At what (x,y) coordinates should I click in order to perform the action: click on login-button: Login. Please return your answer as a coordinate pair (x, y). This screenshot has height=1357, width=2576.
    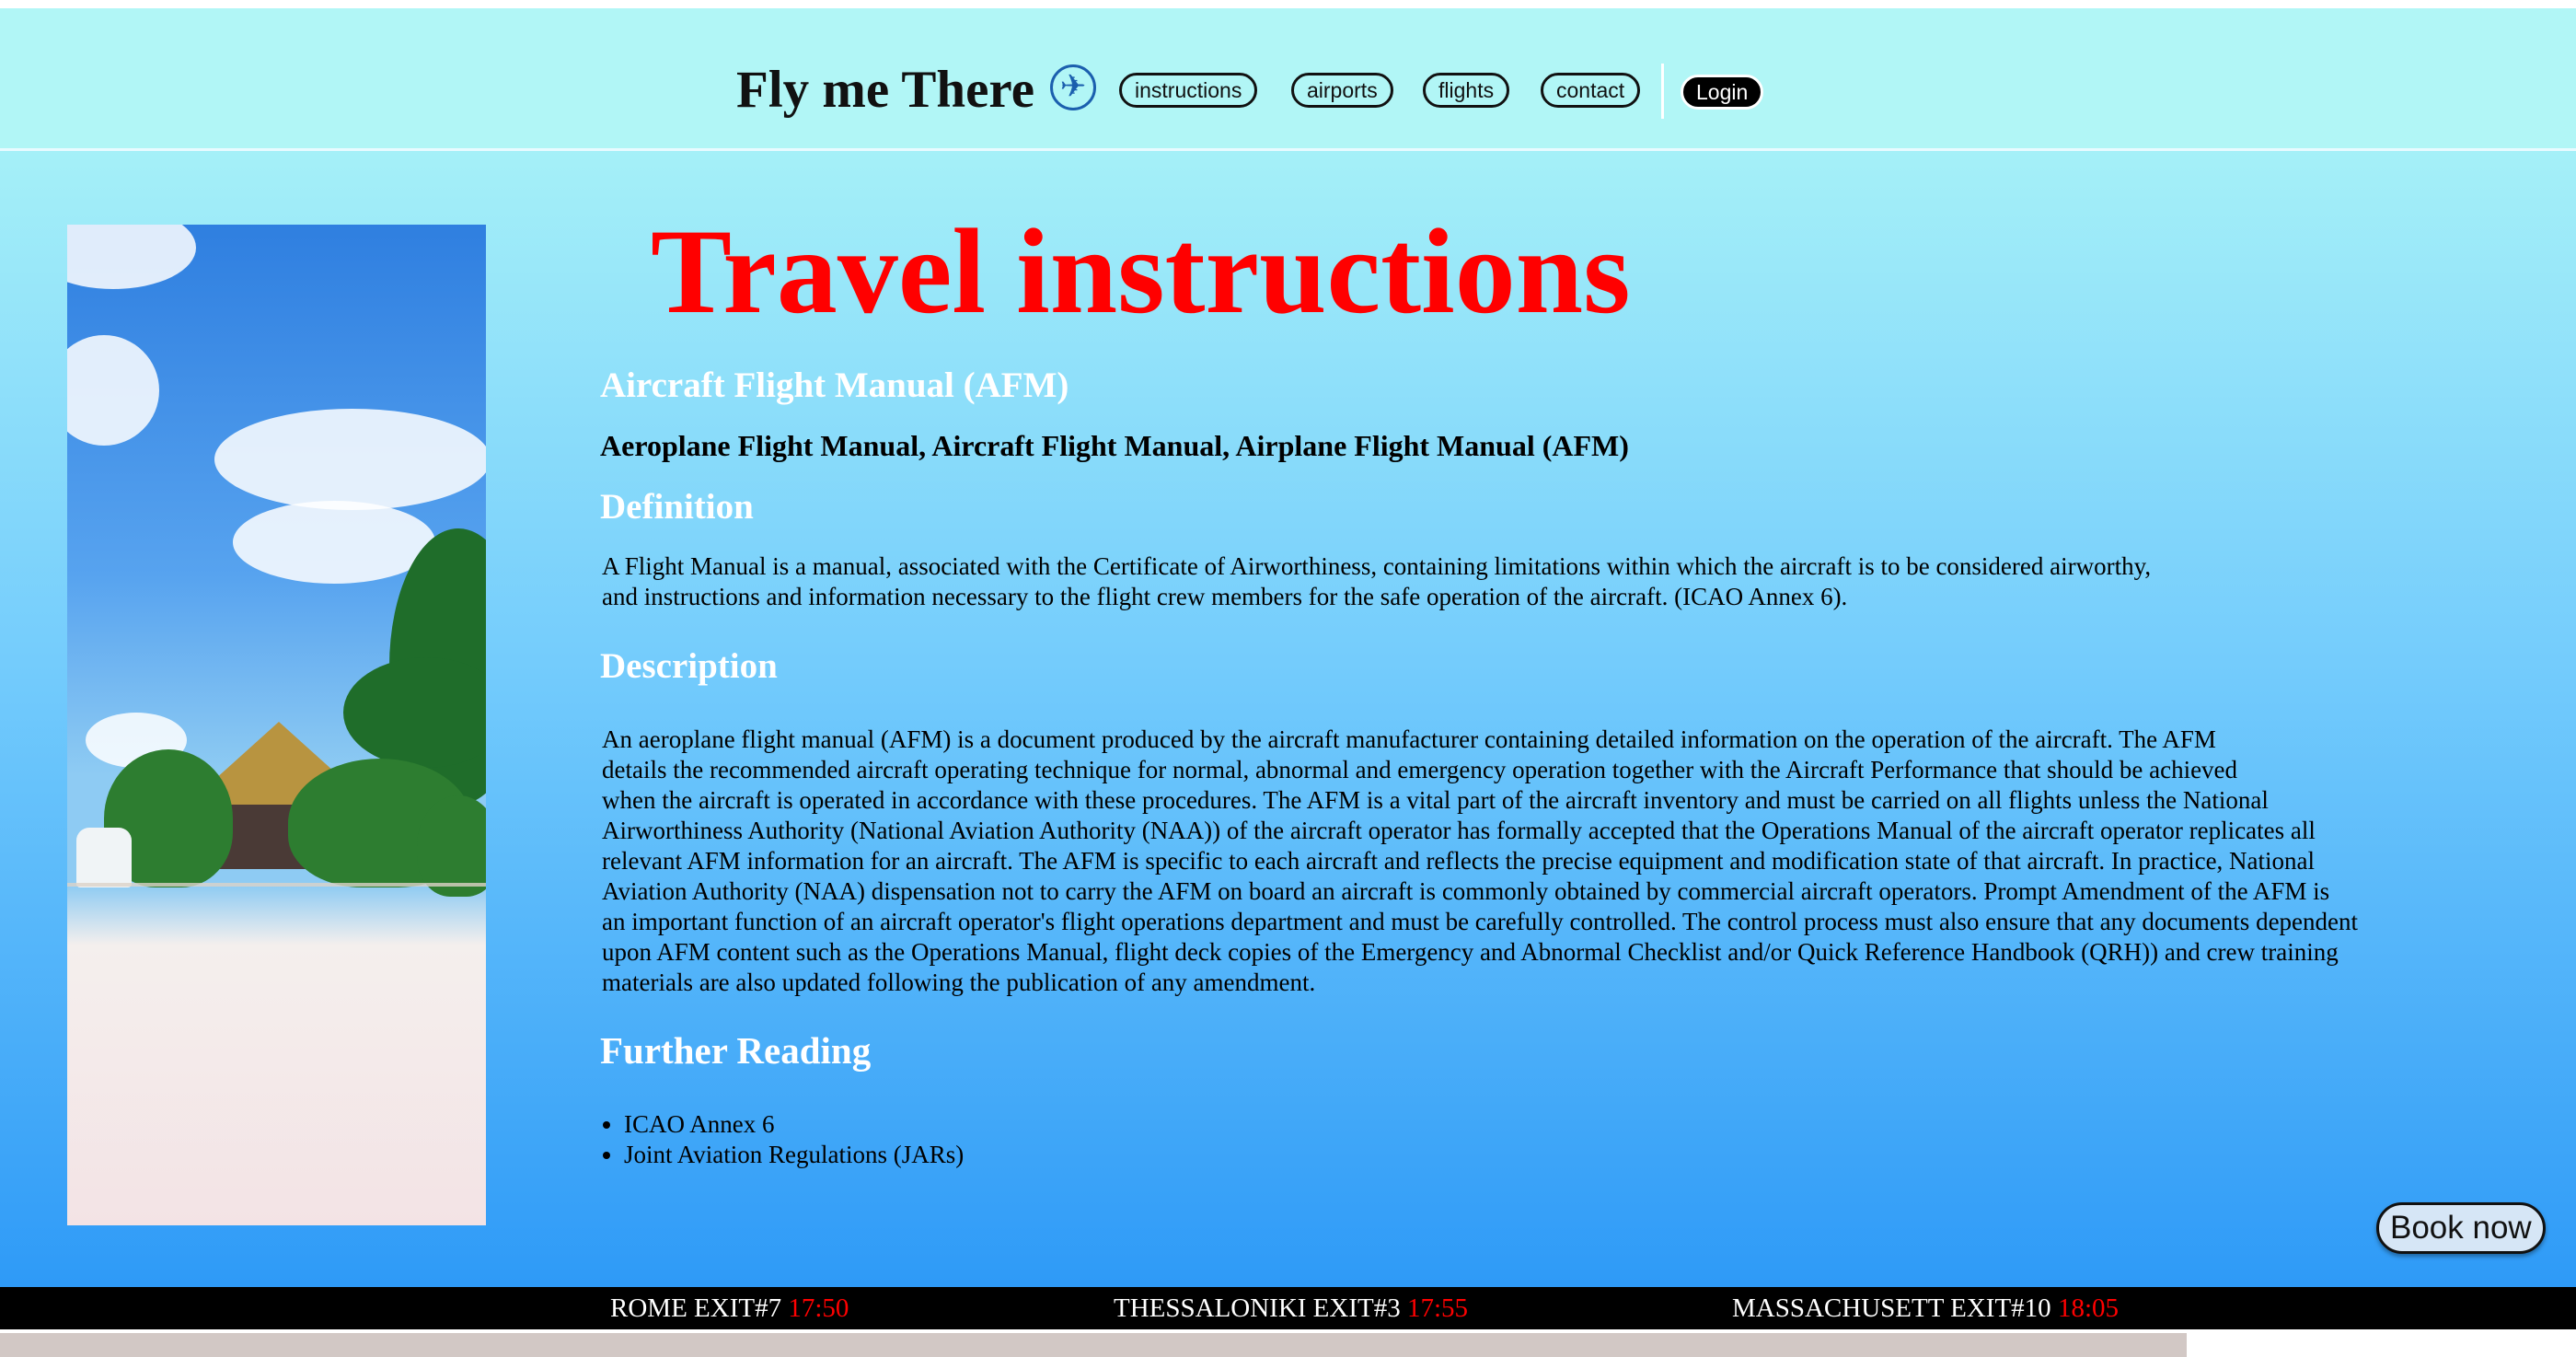
    Looking at the image, I should click on (1723, 93).